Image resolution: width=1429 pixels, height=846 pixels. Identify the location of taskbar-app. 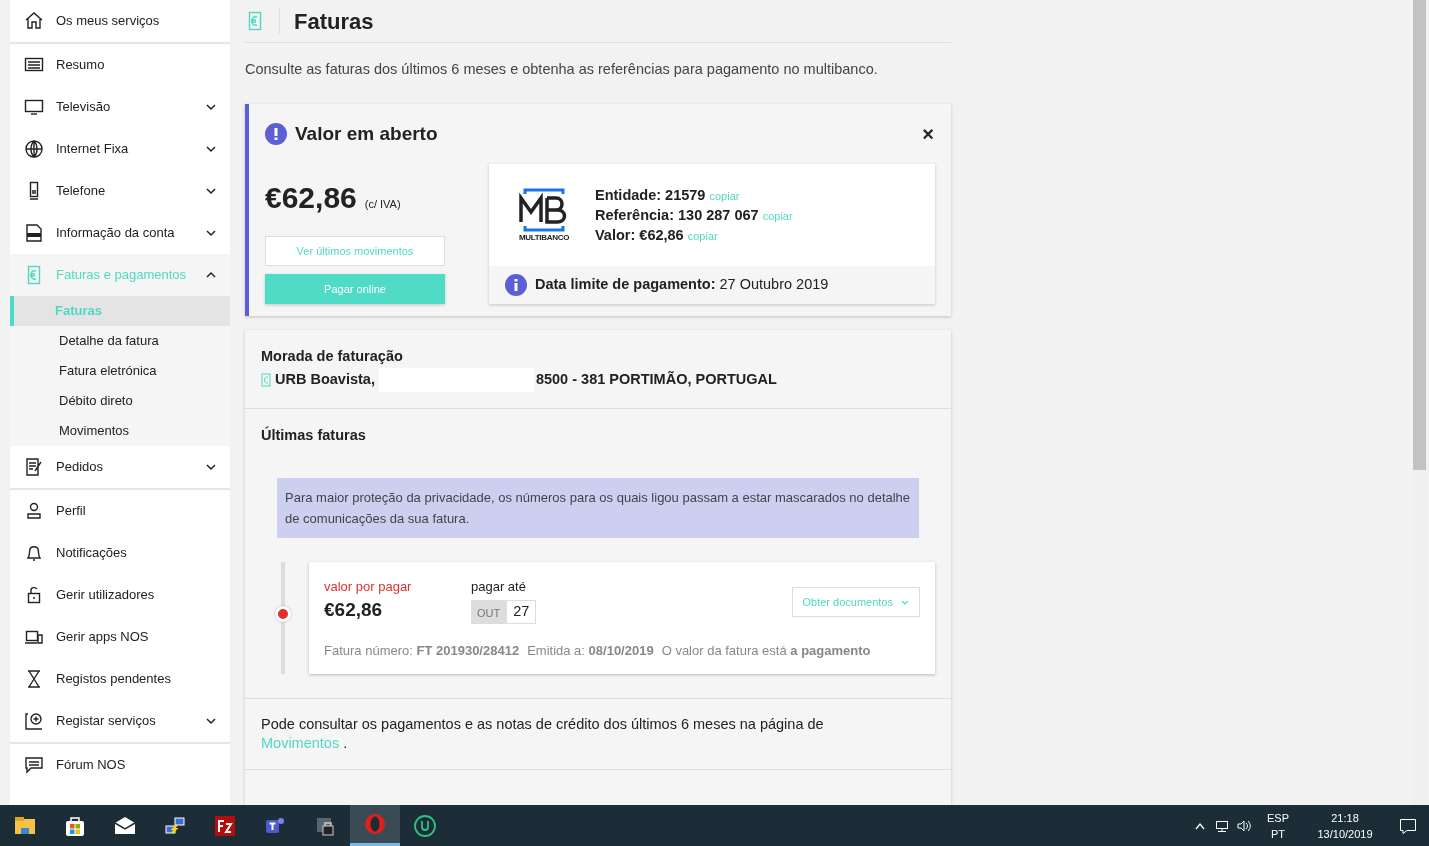
(375, 825).